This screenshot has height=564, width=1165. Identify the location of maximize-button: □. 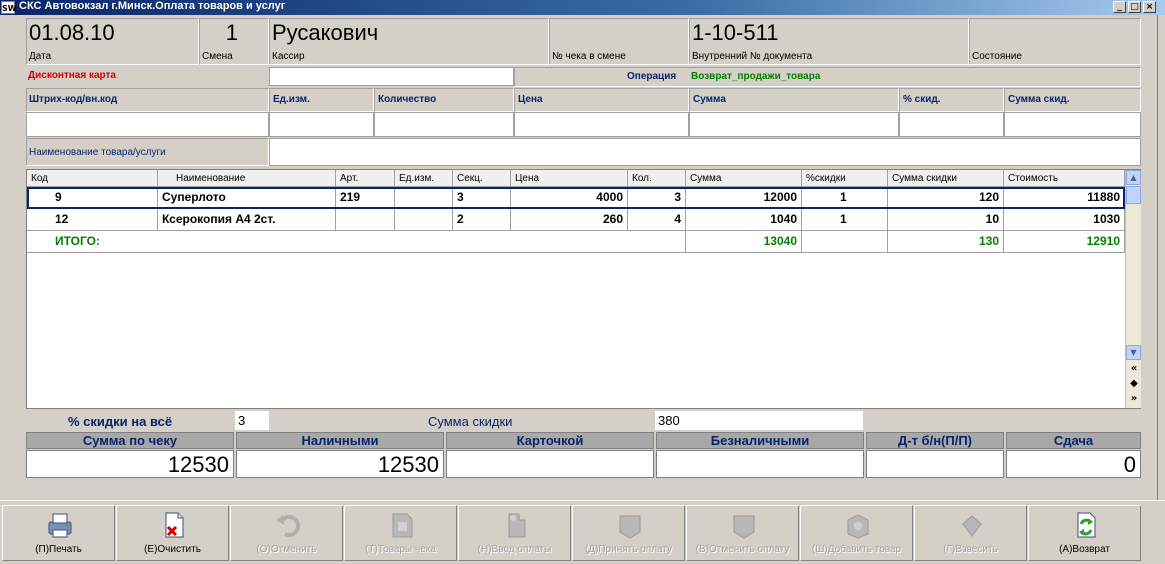
(1134, 7).